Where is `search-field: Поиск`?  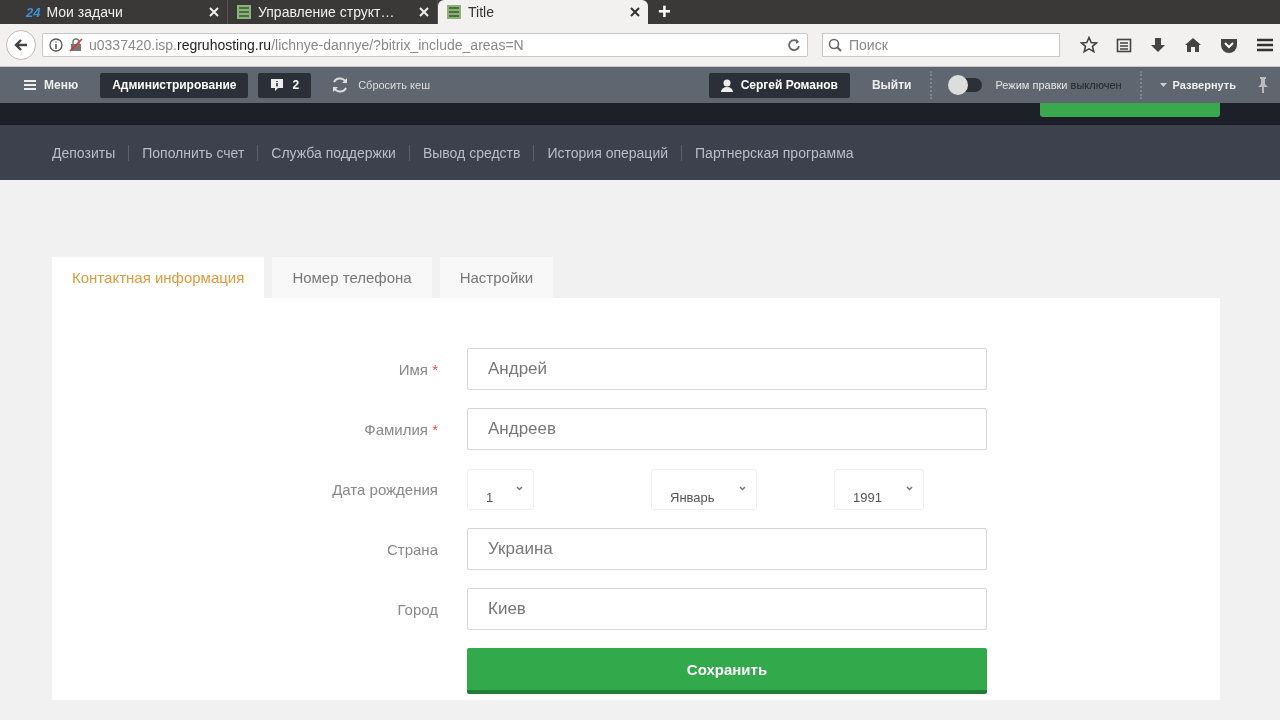 search-field: Поиск is located at coordinates (941, 45).